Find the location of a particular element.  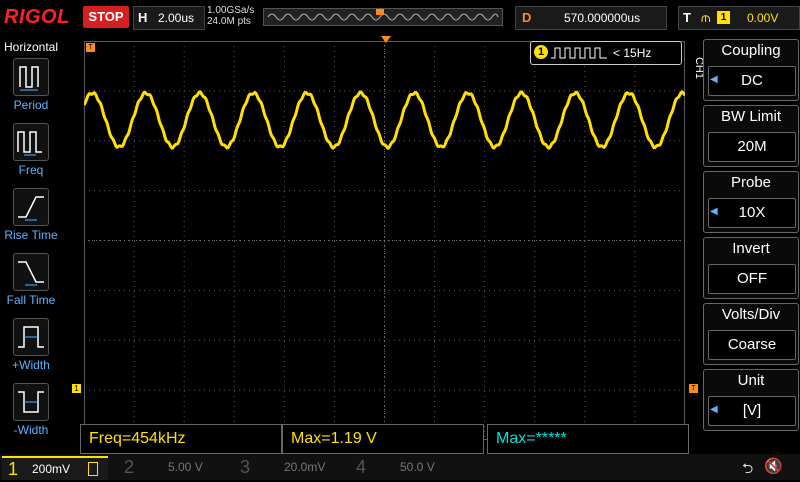

trigger-level: 0.00V is located at coordinates (763, 18).